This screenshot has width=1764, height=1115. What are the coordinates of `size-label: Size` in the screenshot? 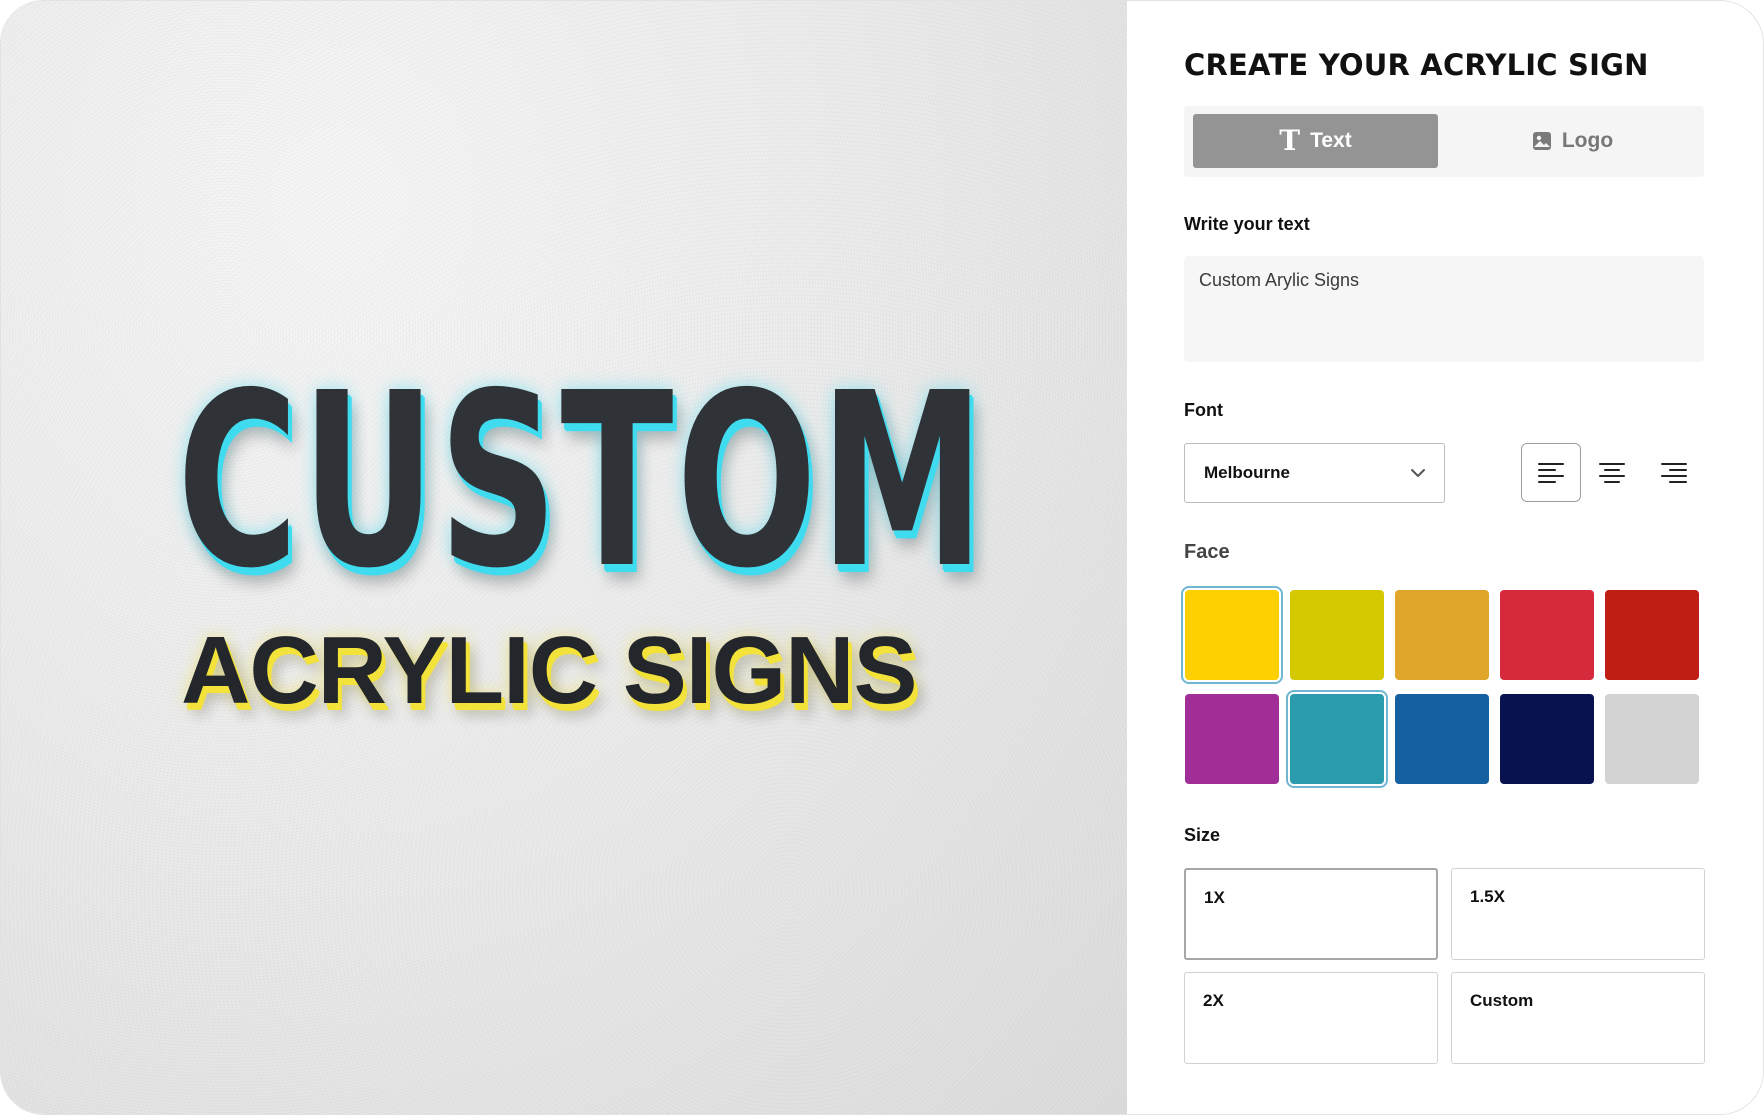 It's located at (1202, 835).